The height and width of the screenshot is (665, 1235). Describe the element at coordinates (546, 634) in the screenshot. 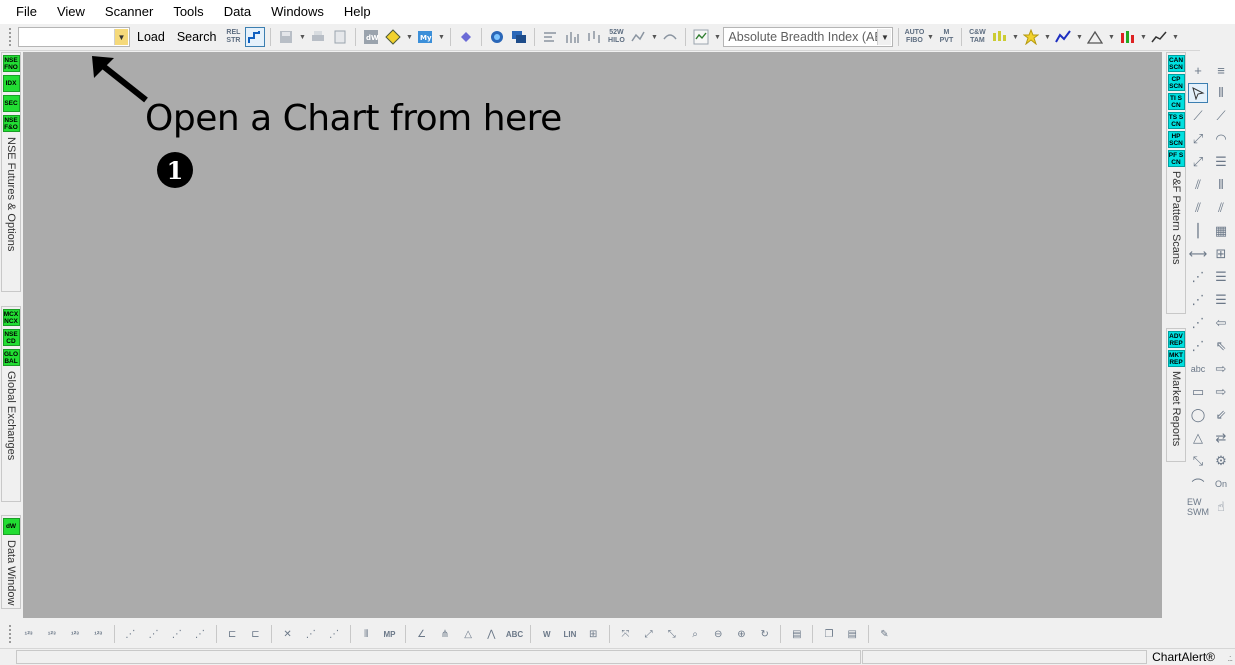

I see `w-pattern-button: W` at that location.